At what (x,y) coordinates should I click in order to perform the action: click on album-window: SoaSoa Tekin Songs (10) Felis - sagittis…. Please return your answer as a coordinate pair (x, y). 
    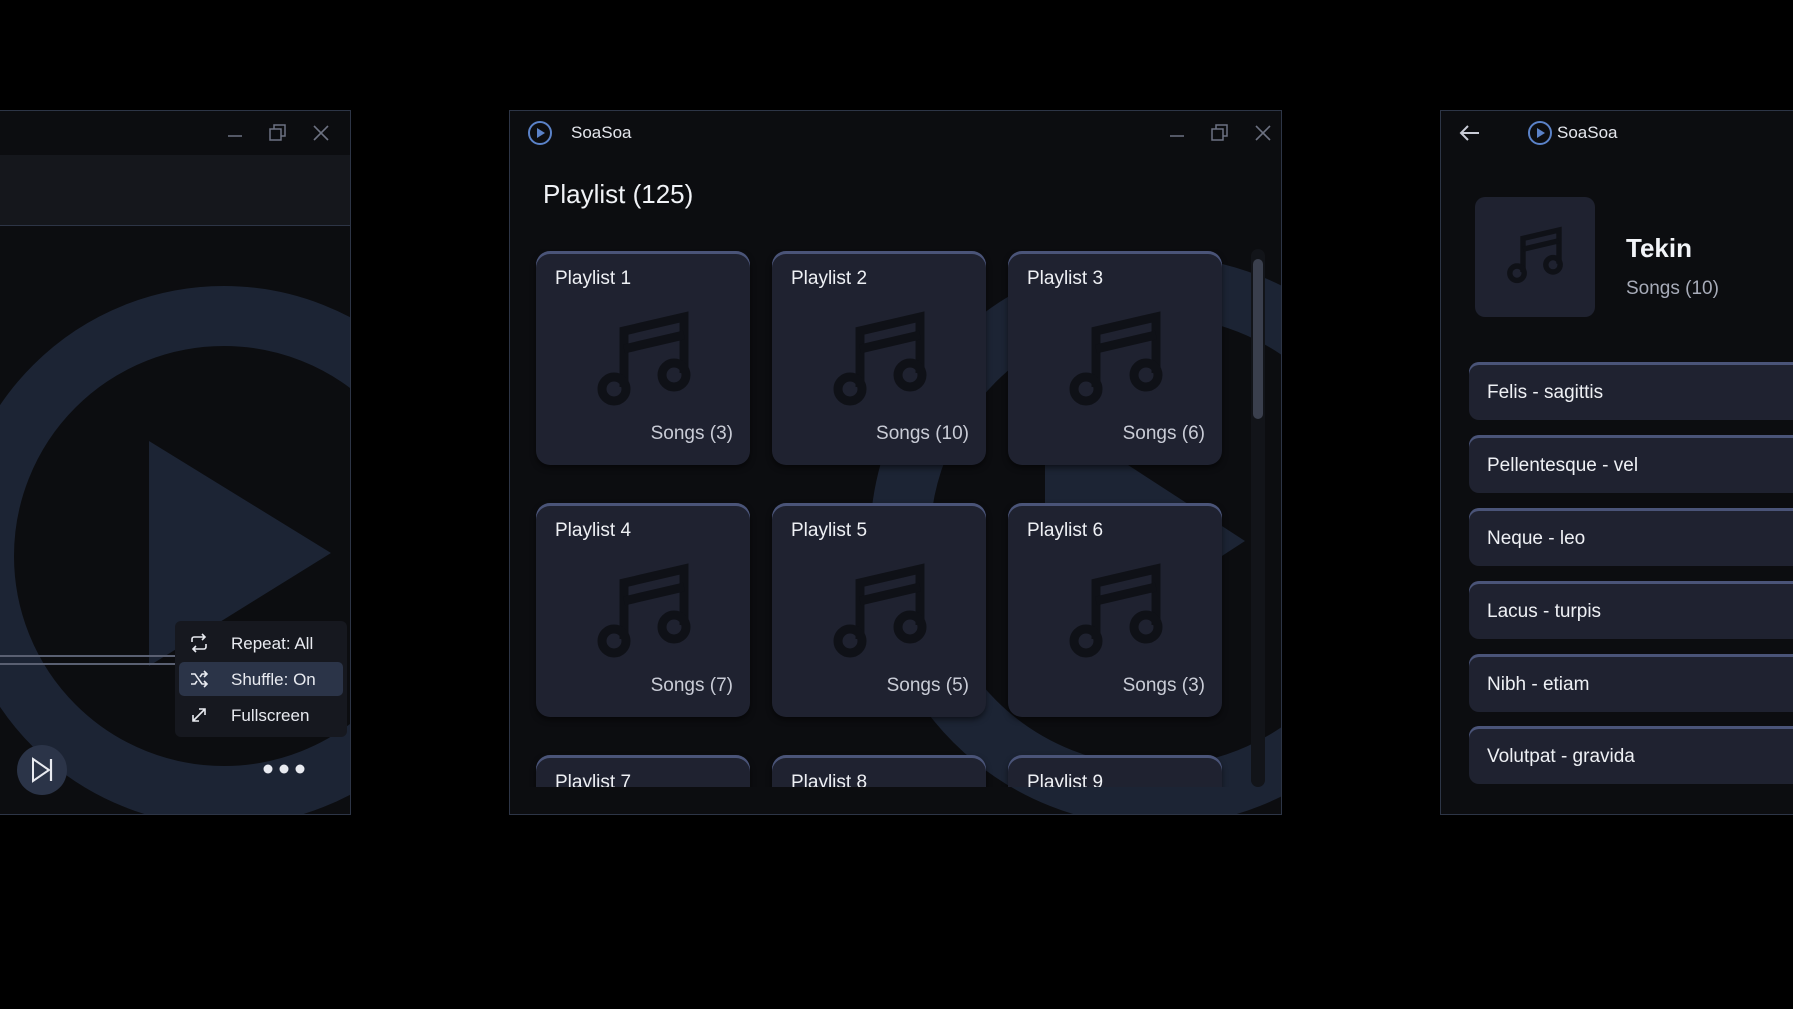
    Looking at the image, I should click on (1616, 462).